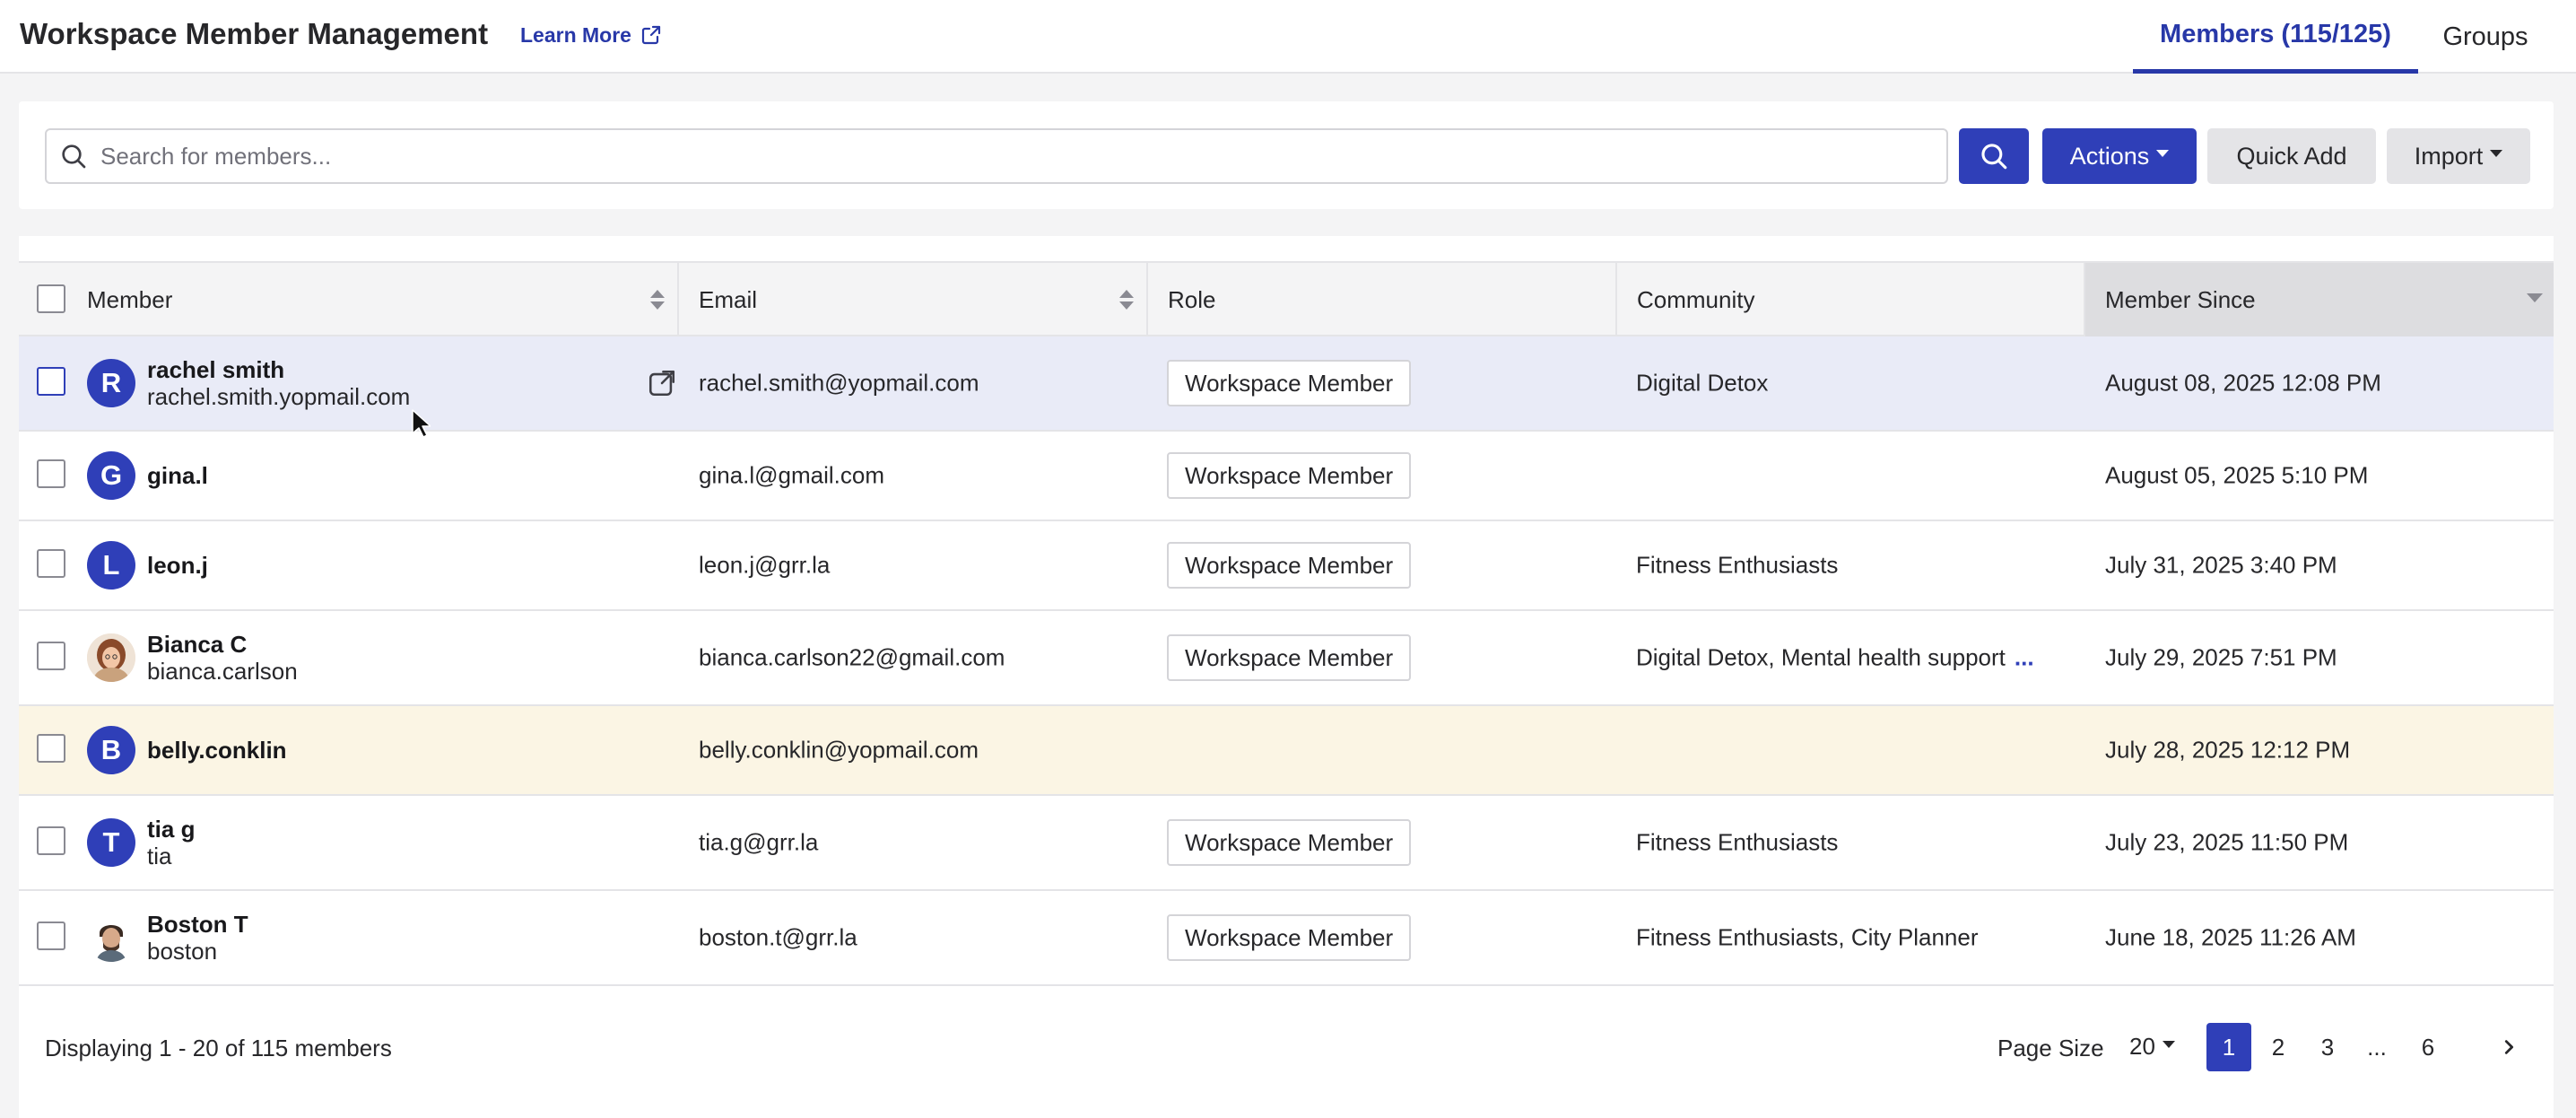  Describe the element at coordinates (2228, 750) in the screenshot. I see `member-since: July 28, 2025 12:12 PM` at that location.